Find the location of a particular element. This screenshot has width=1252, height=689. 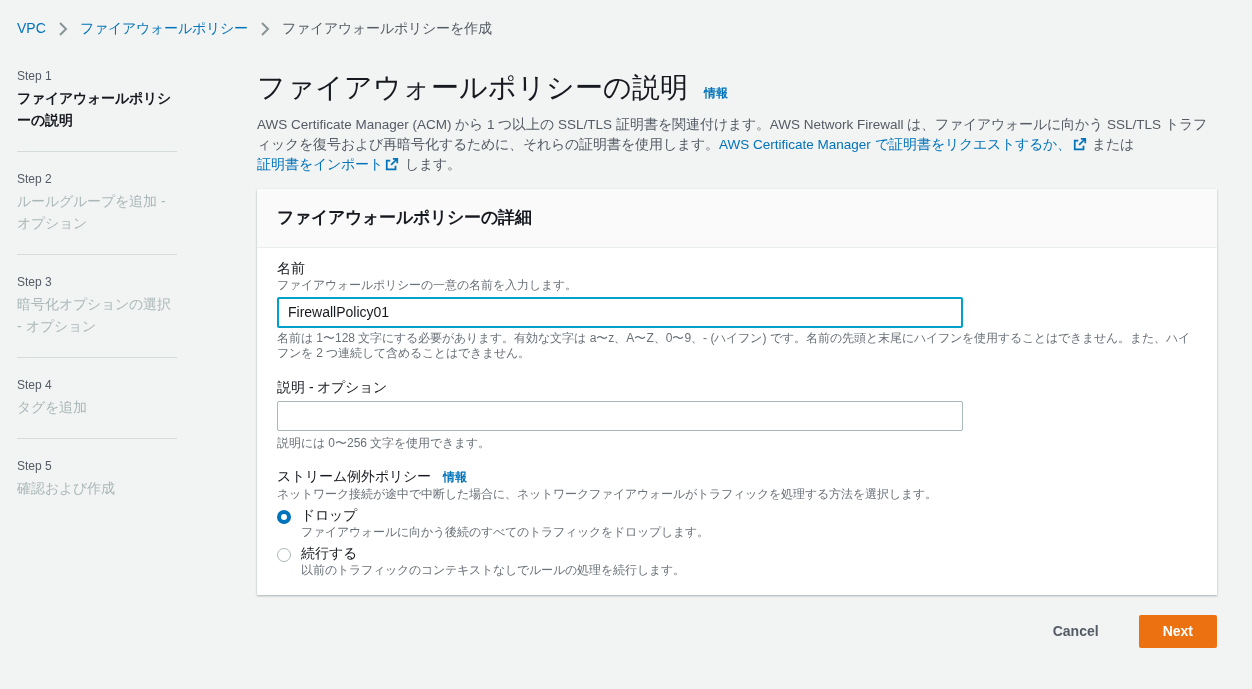

cancel-button: Cancel is located at coordinates (1075, 631).